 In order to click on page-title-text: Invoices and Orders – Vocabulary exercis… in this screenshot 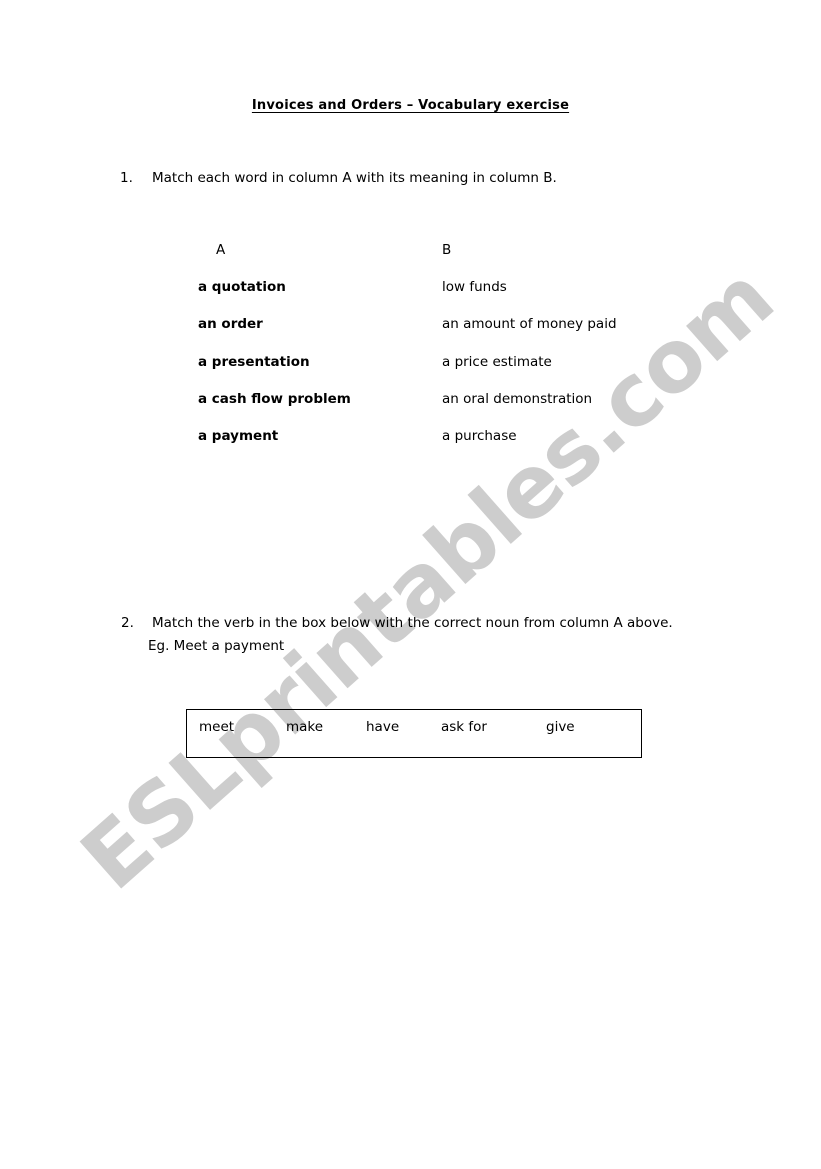, I will do `click(410, 105)`.